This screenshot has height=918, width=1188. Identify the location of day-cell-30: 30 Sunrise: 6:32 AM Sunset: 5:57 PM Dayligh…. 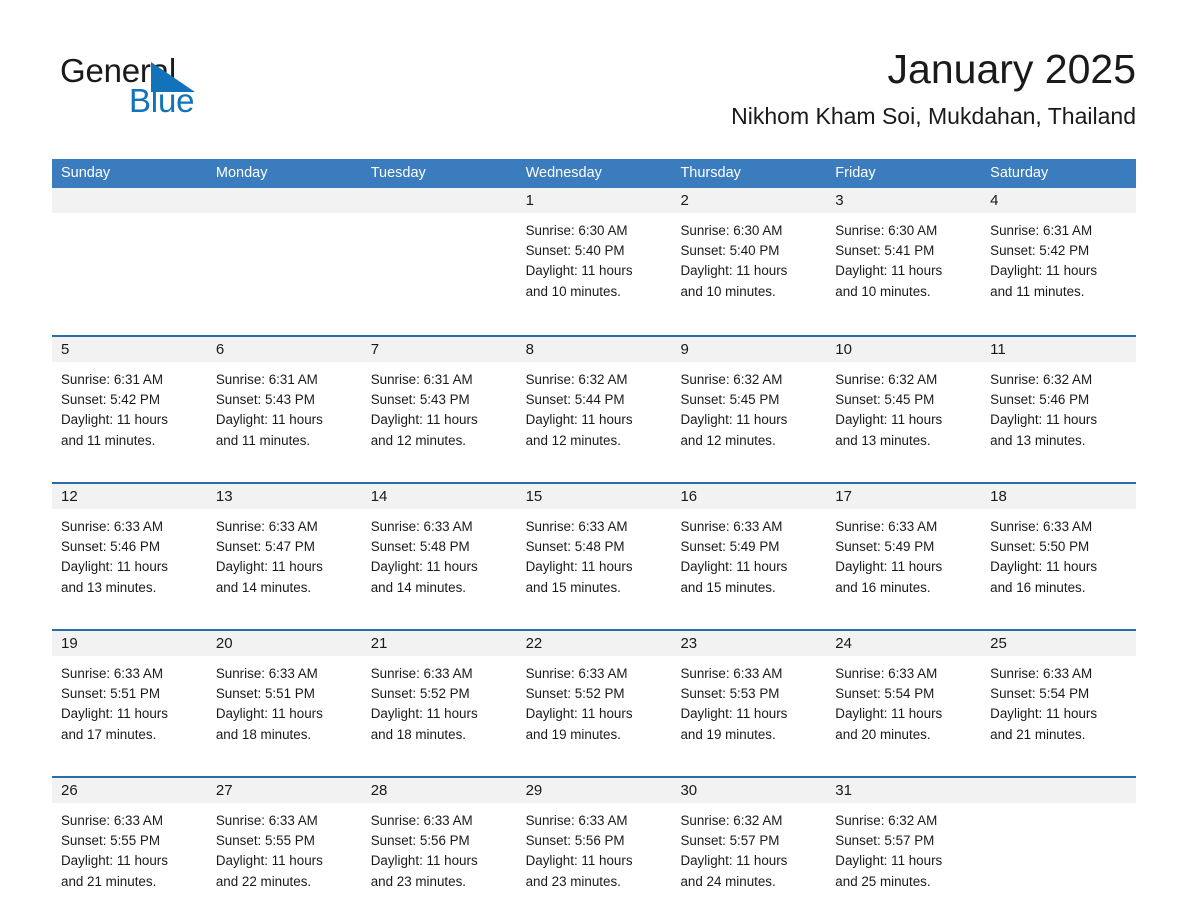
(749, 843).